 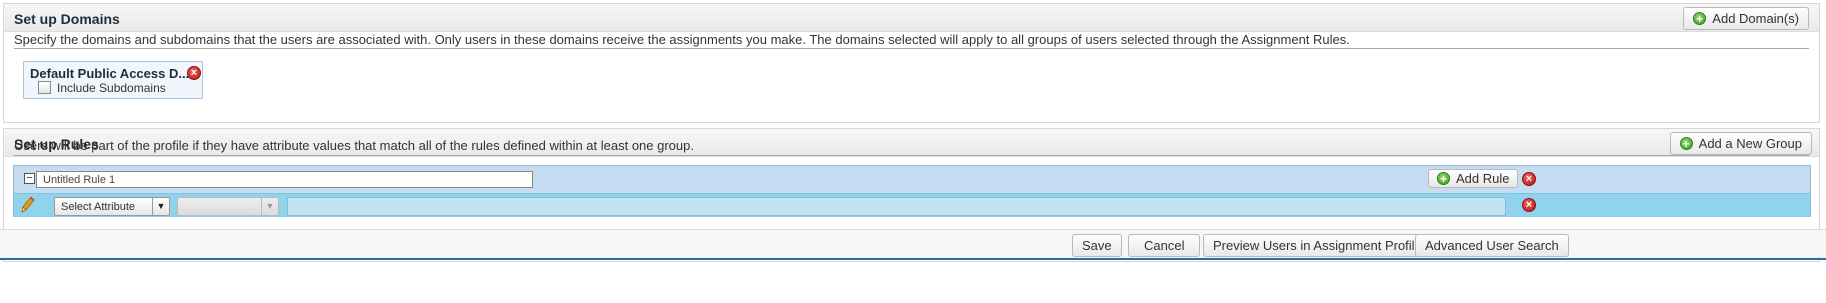 I want to click on add-domains-label: Add Domain(s), so click(x=1755, y=18).